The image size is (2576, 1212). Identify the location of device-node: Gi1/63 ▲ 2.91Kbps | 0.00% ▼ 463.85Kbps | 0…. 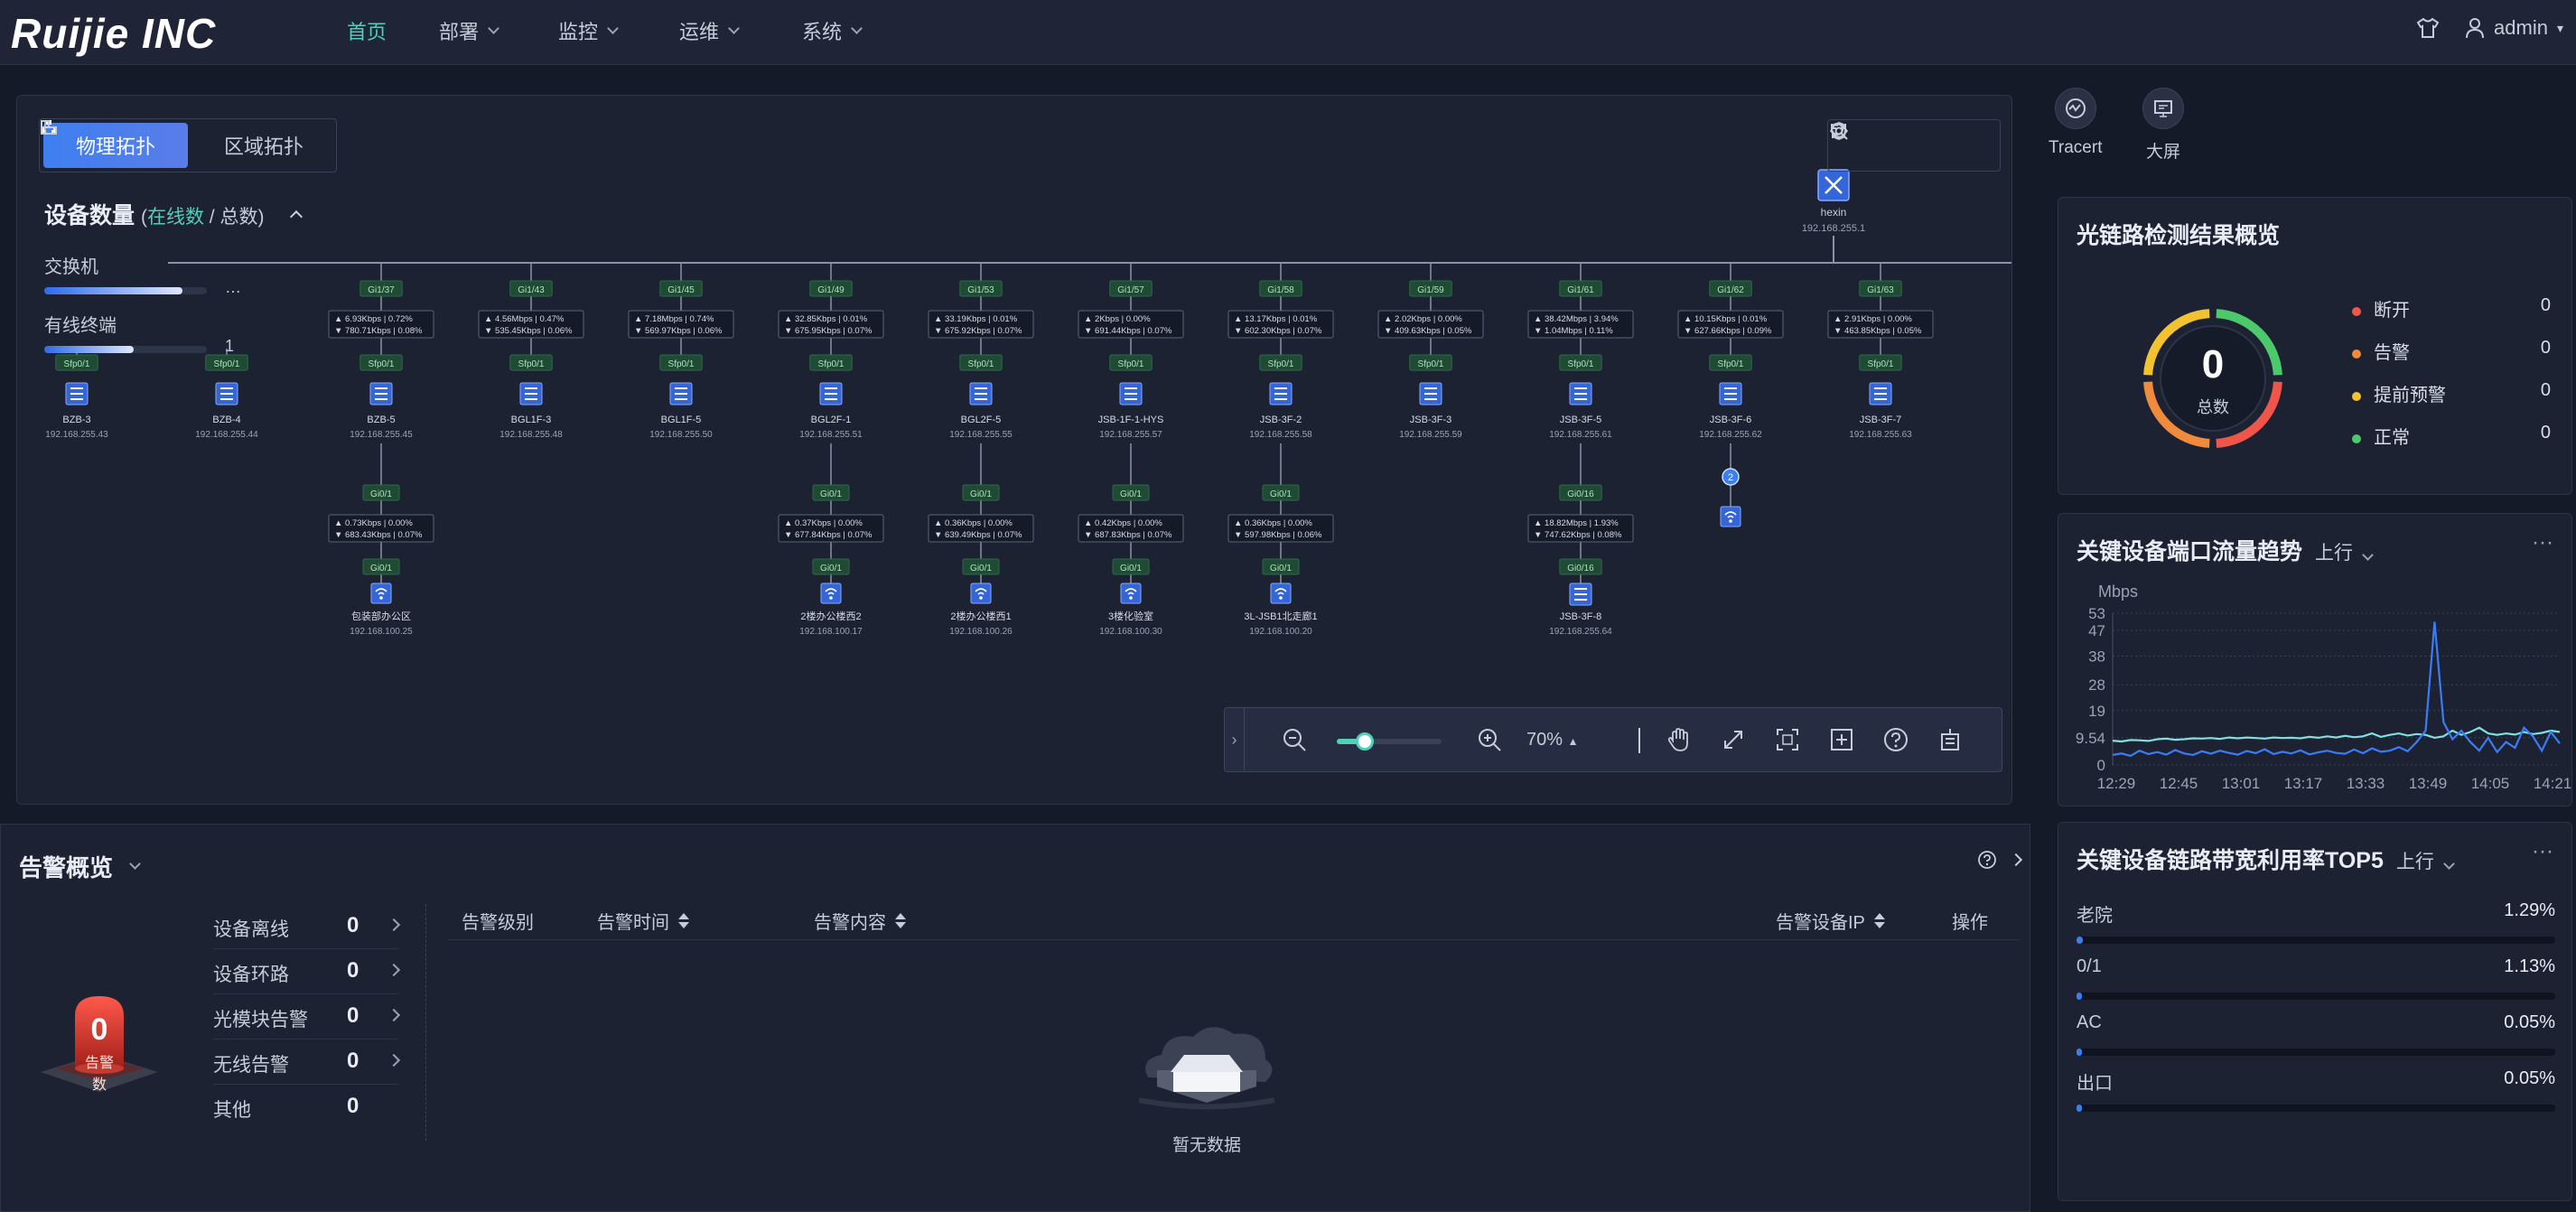
(1881, 351).